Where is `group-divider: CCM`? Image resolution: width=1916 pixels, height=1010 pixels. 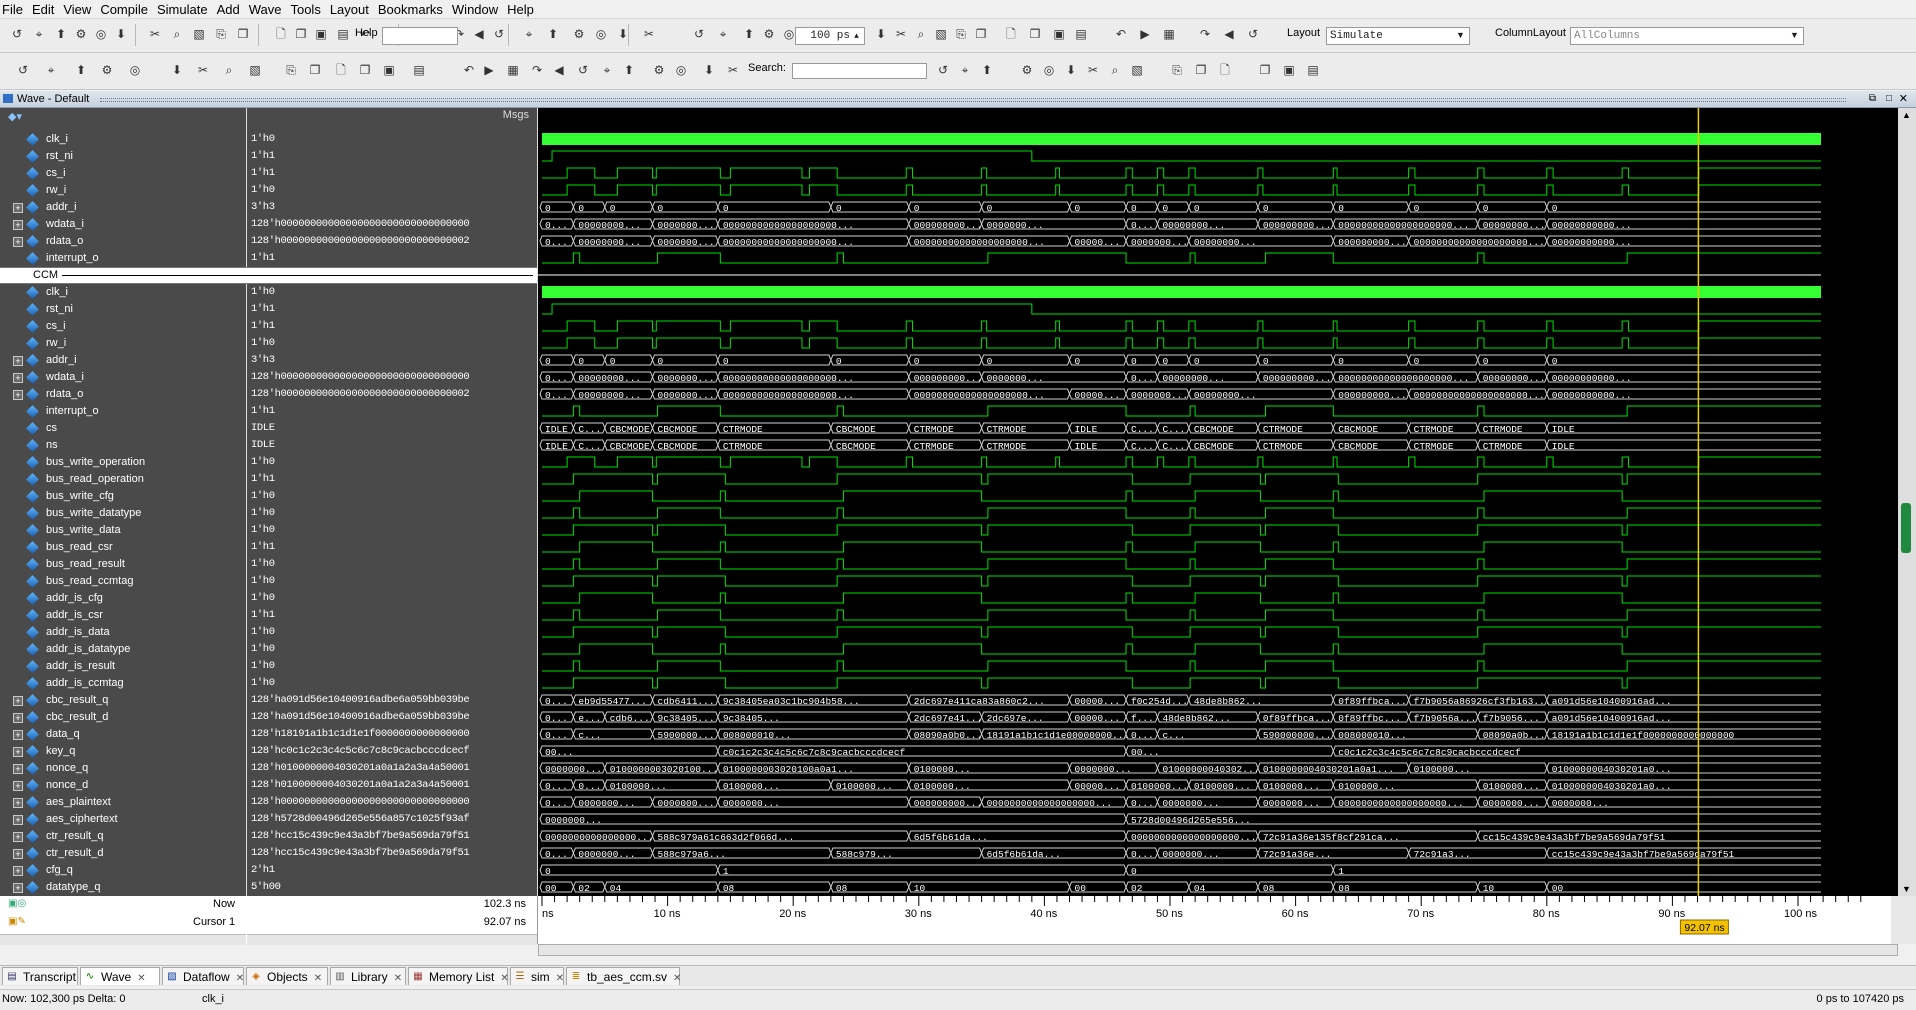
group-divider: CCM is located at coordinates (268, 275).